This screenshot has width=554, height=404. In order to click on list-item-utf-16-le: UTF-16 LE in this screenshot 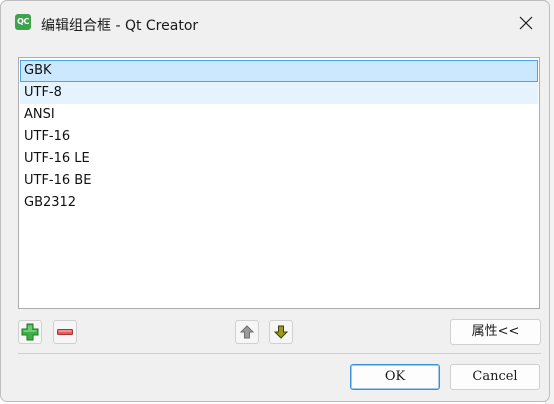, I will do `click(279, 159)`.